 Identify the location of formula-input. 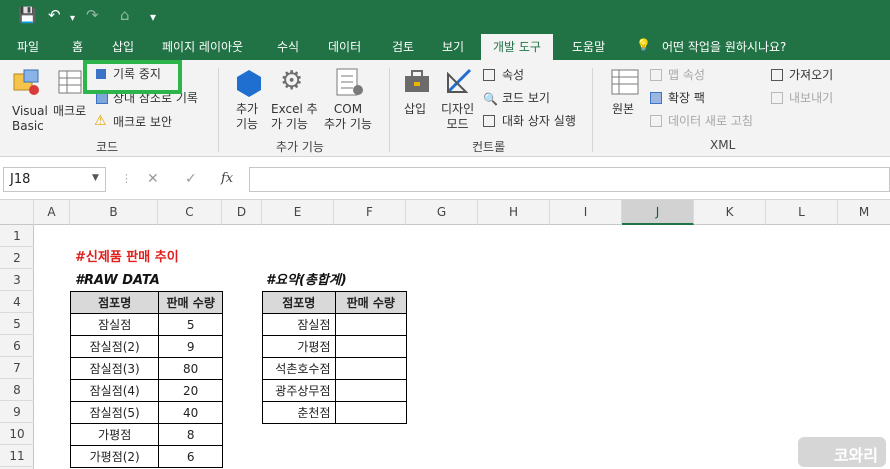
(569, 179).